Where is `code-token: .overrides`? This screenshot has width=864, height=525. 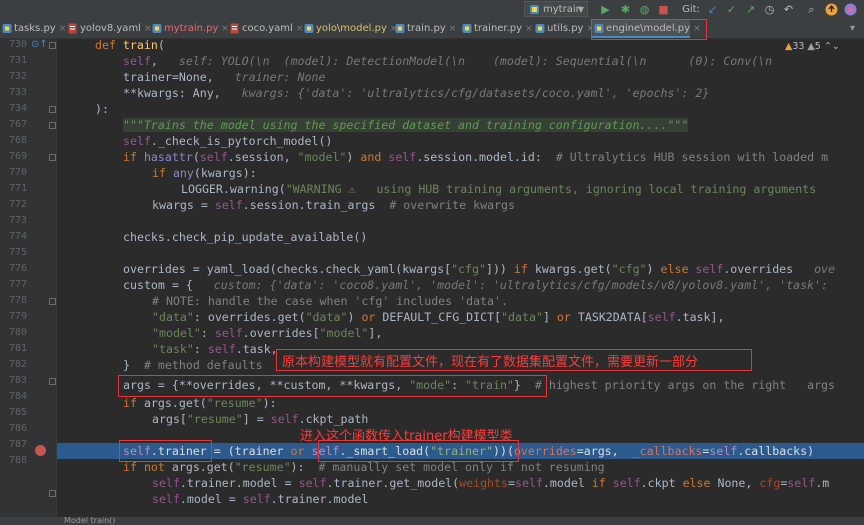
code-token: .overrides is located at coordinates (769, 269).